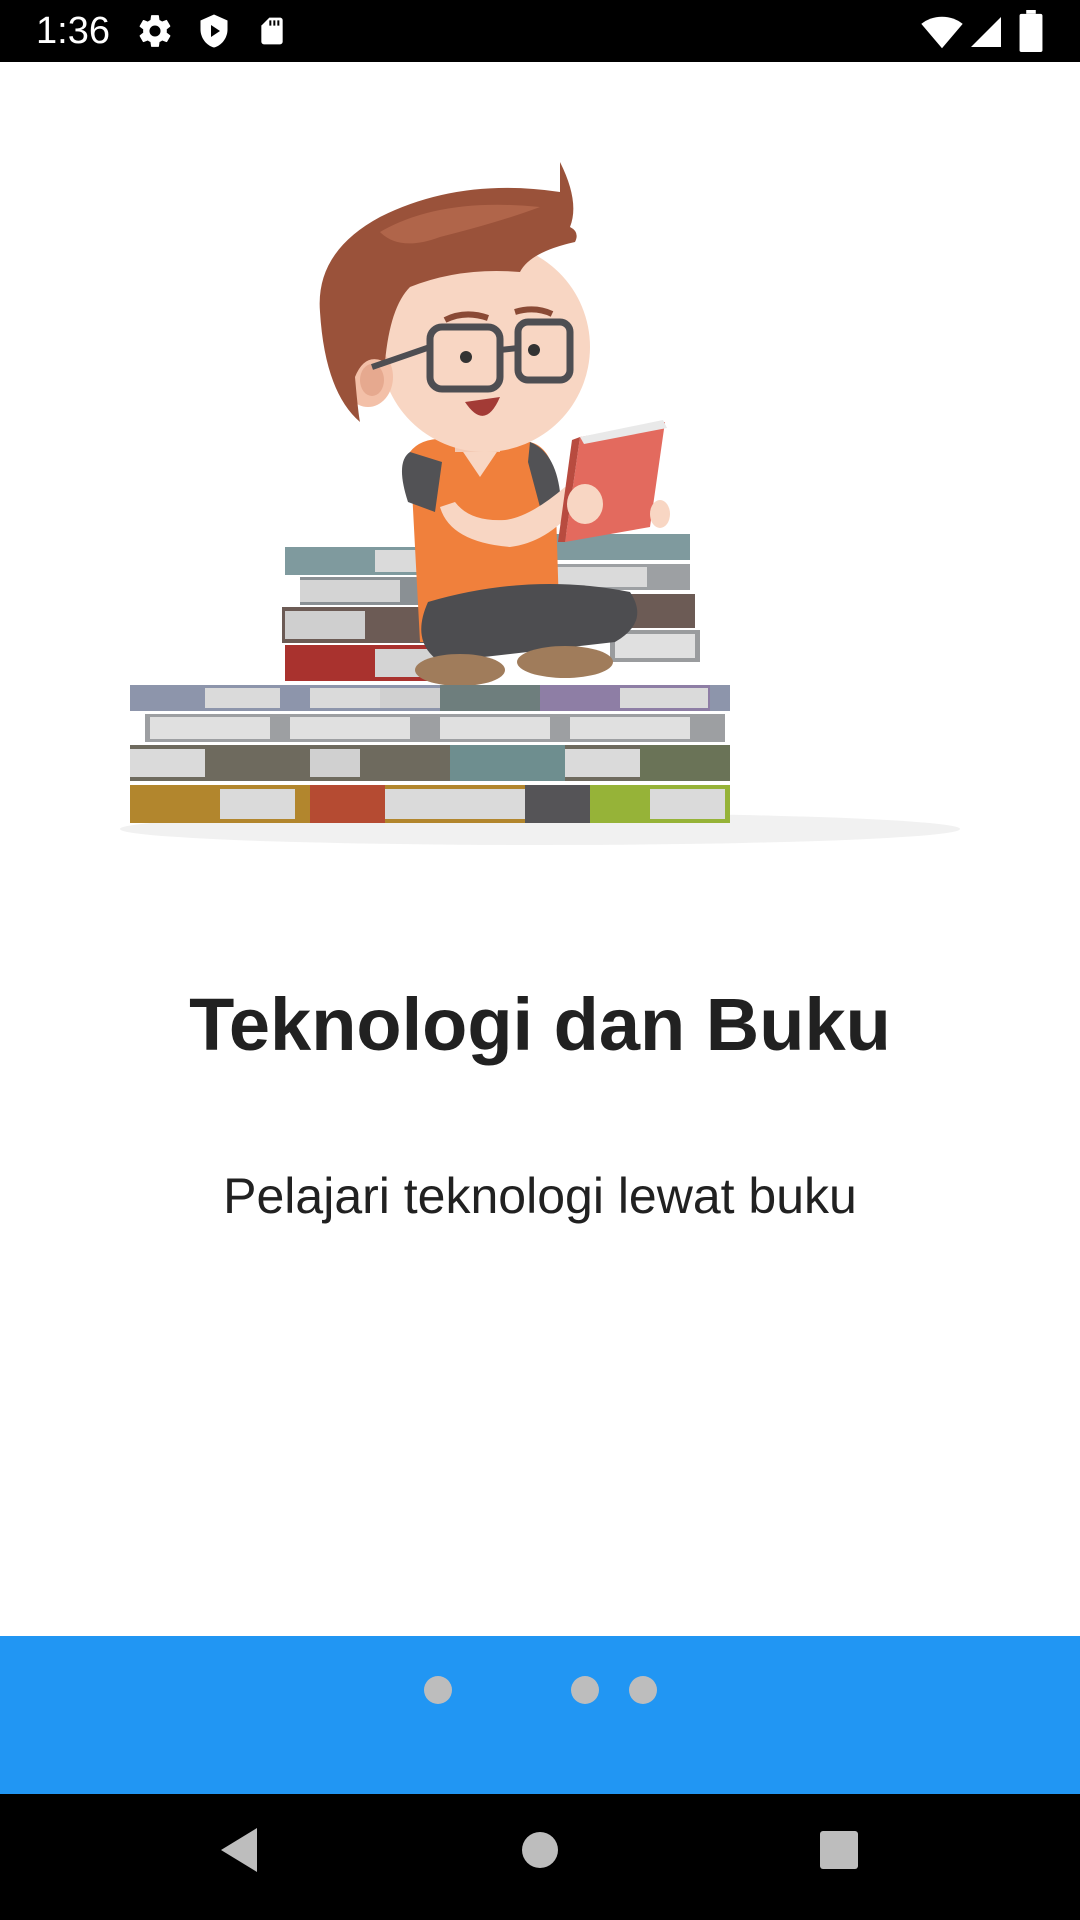 The image size is (1080, 1920). What do you see at coordinates (155, 33) in the screenshot?
I see `gear-icon` at bounding box center [155, 33].